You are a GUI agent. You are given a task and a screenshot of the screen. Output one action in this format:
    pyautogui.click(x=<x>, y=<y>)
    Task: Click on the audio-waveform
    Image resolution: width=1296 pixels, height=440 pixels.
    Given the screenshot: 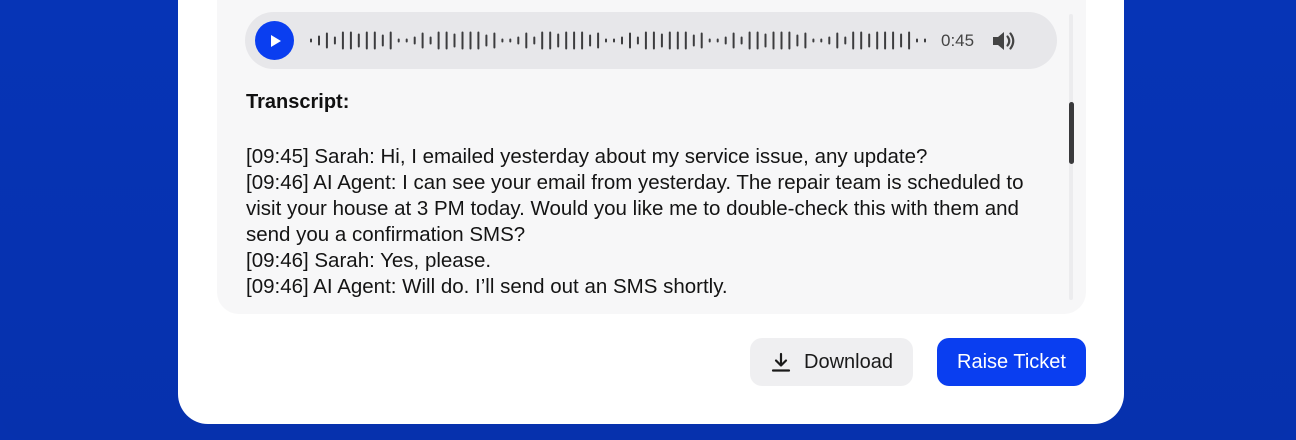 What is the action you would take?
    pyautogui.click(x=618, y=40)
    